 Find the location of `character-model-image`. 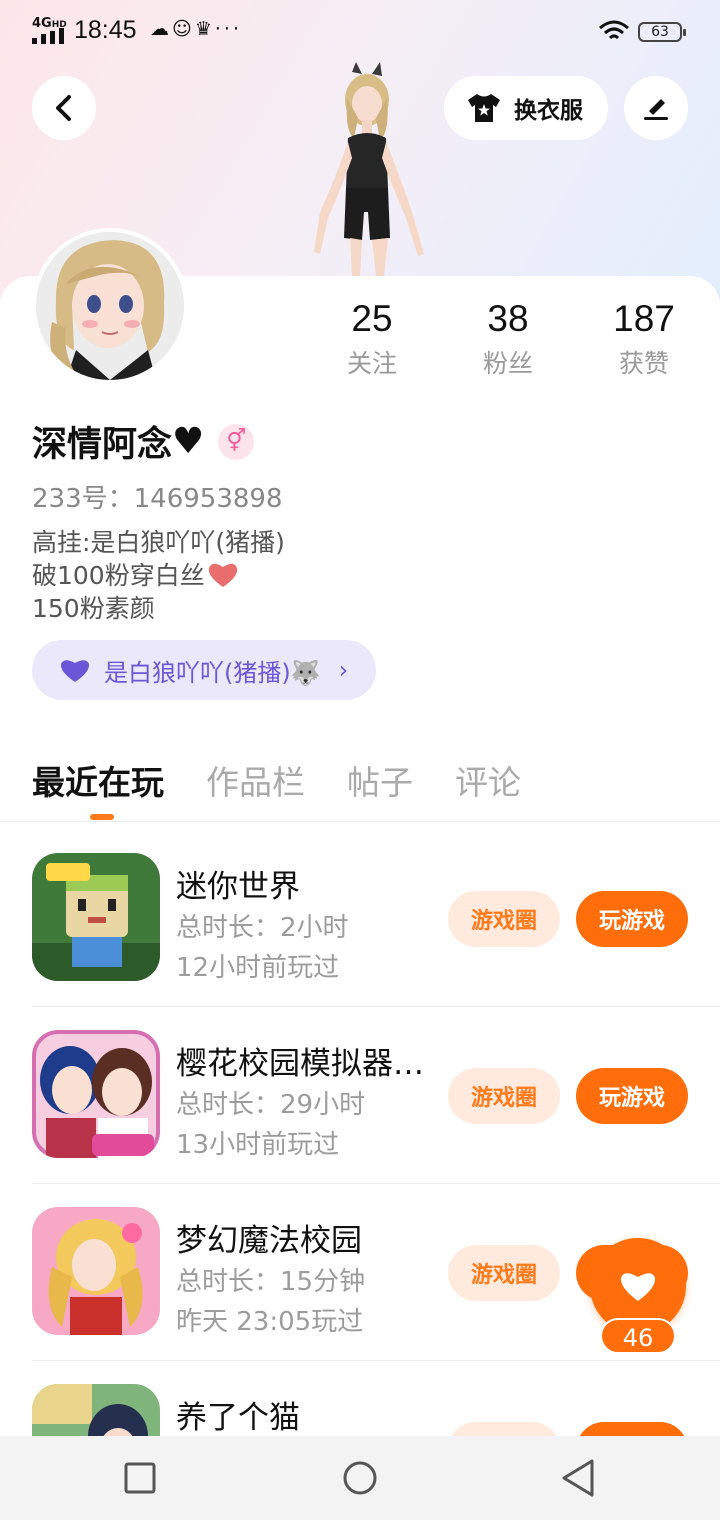

character-model-image is located at coordinates (369, 169).